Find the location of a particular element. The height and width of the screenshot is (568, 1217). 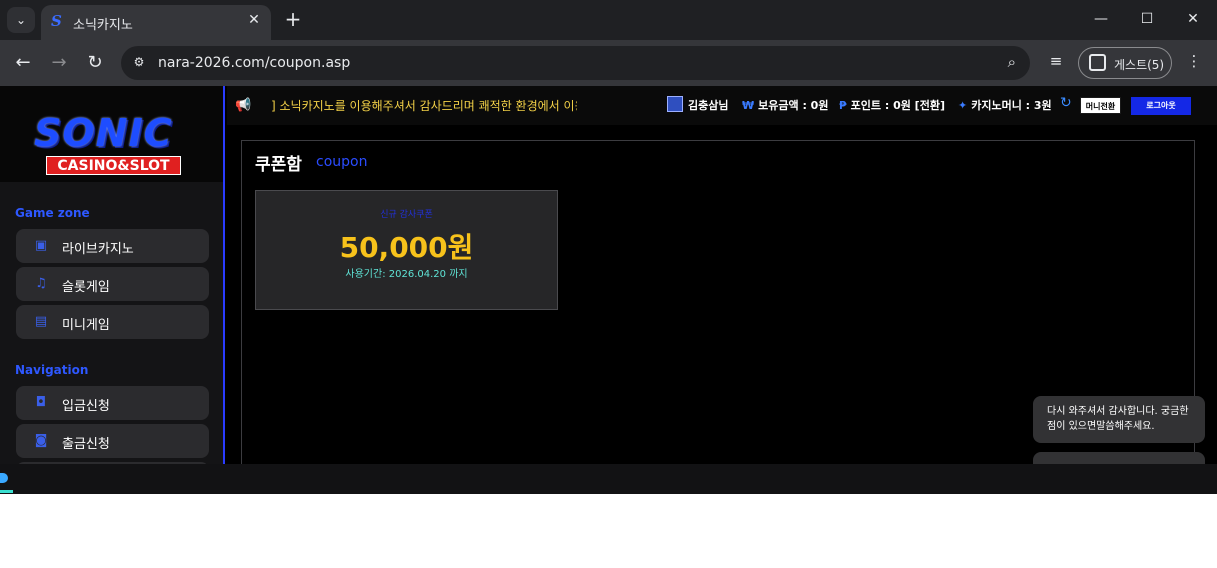

guest-label: 게스트(5) is located at coordinates (1139, 65).